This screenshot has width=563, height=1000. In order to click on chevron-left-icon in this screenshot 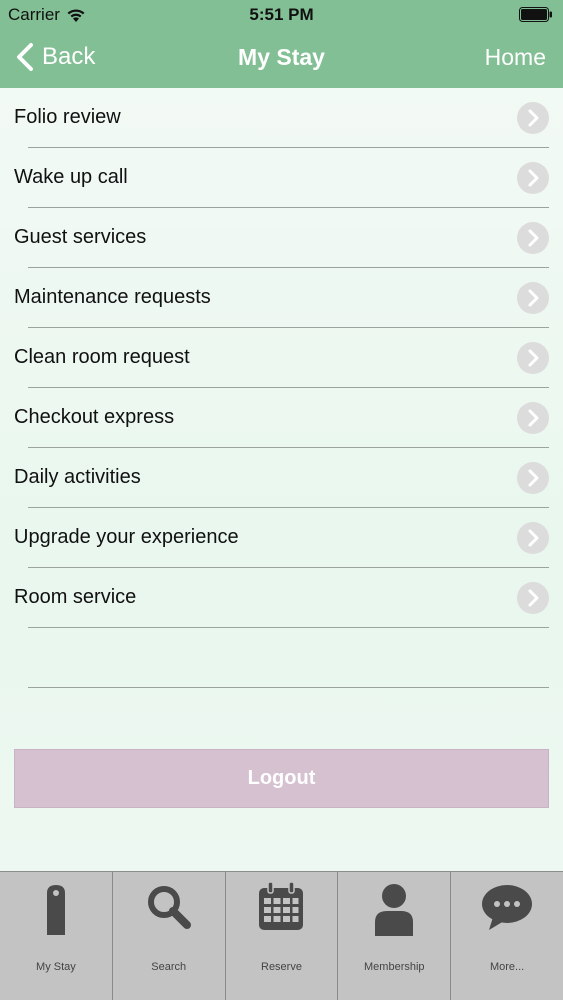, I will do `click(25, 57)`.